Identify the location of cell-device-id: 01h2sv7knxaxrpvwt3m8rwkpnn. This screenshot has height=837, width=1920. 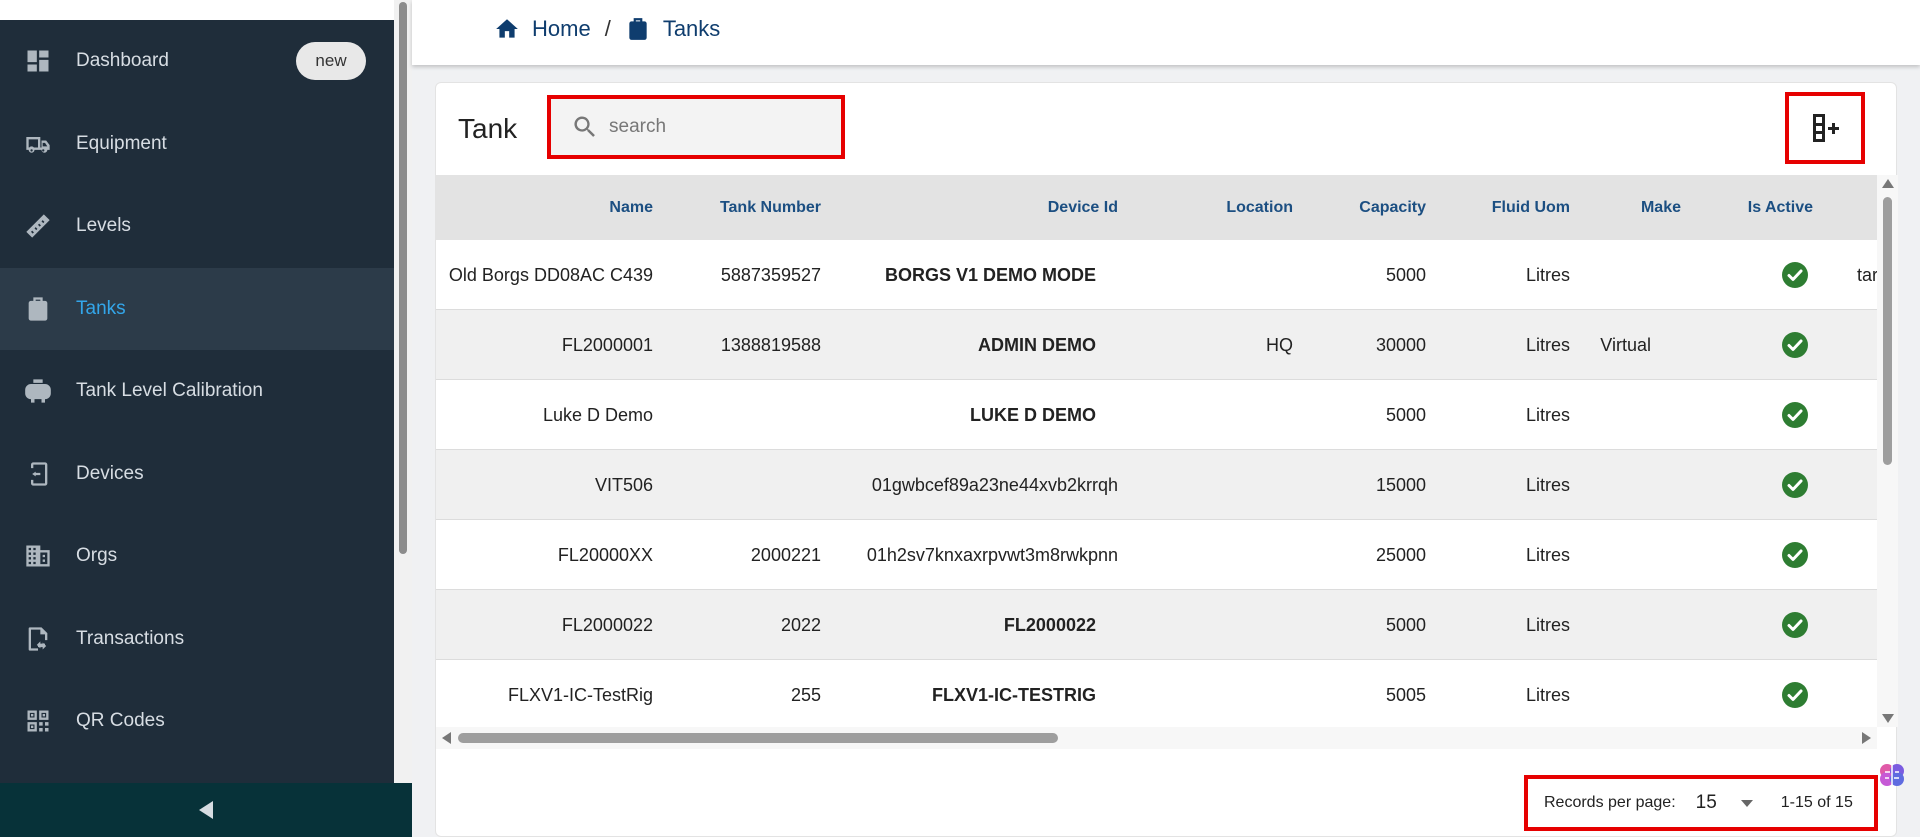
(992, 554).